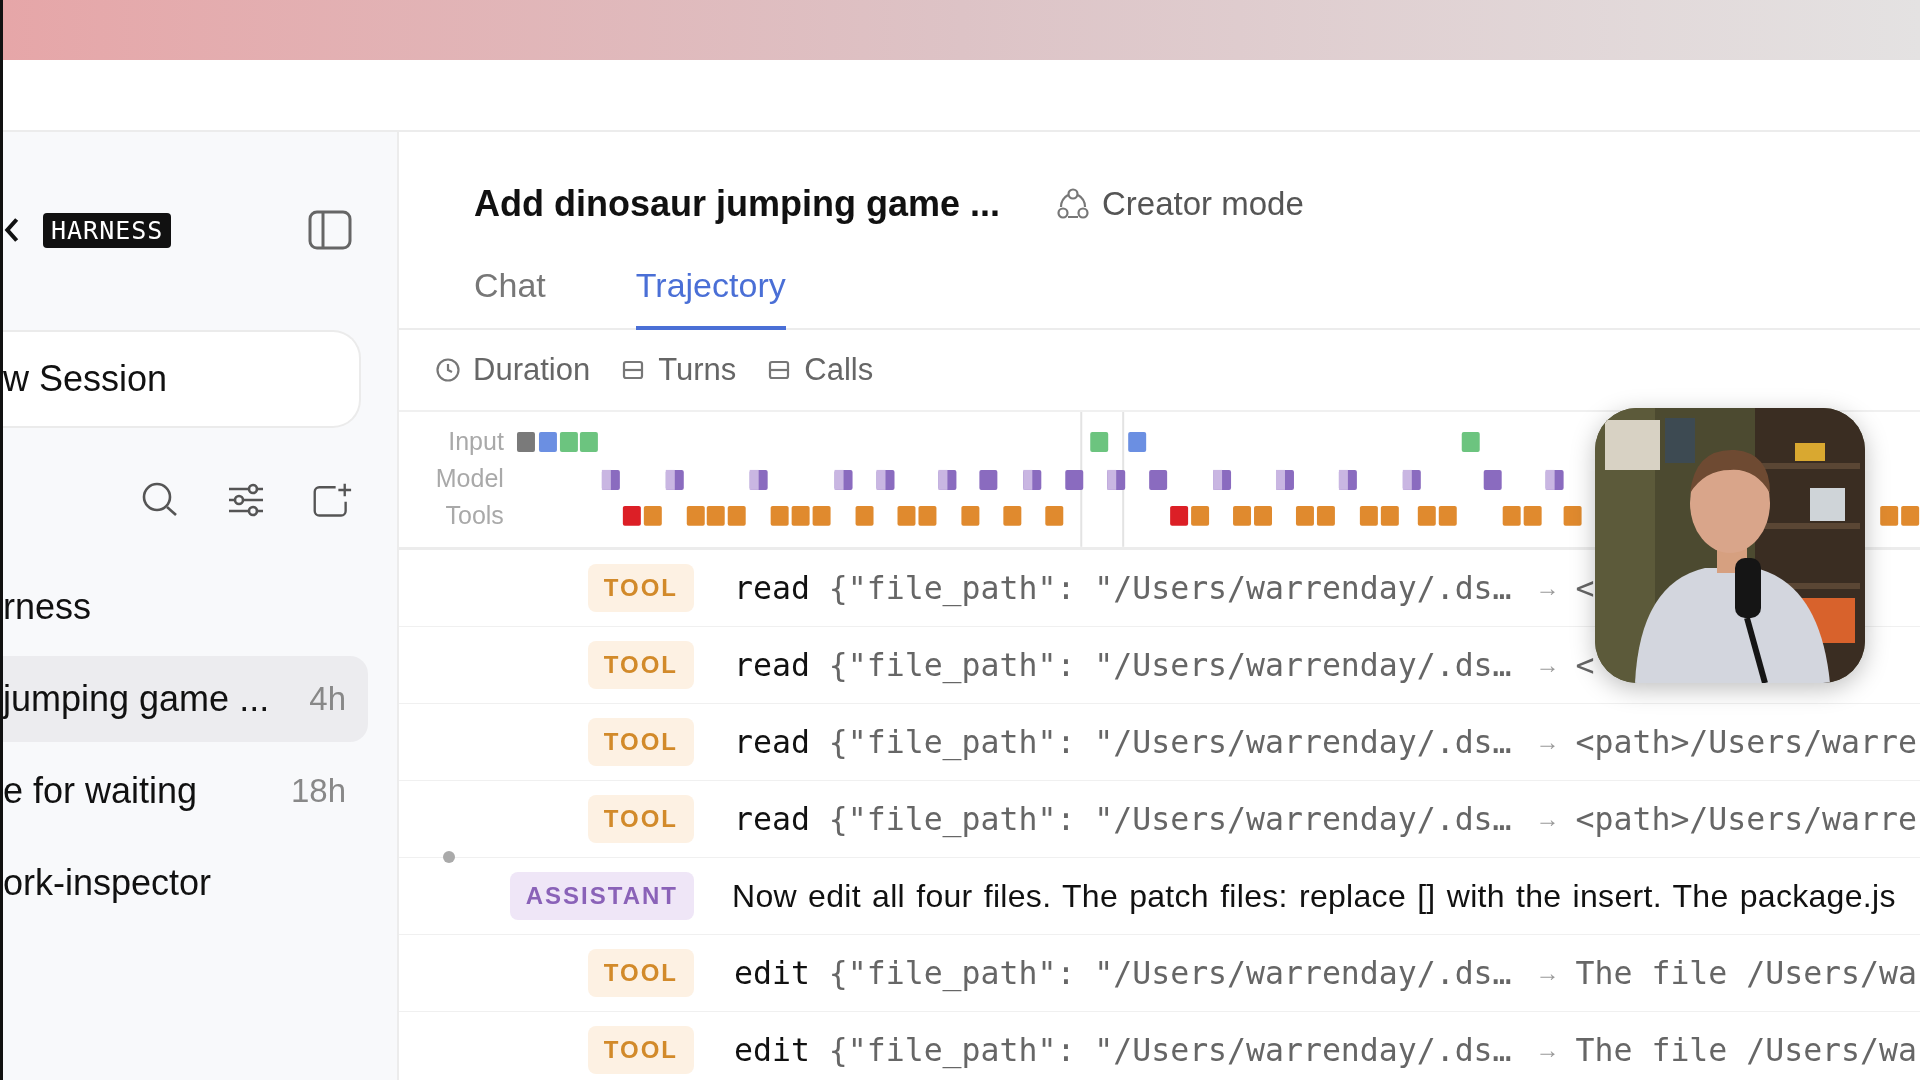  What do you see at coordinates (448, 370) in the screenshot?
I see `clock-icon` at bounding box center [448, 370].